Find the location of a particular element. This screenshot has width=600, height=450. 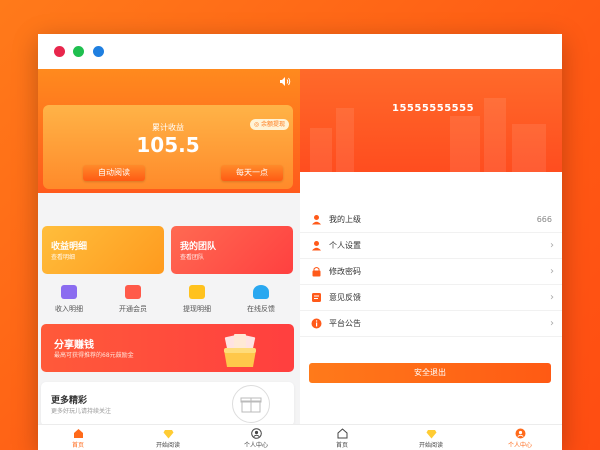

menu-change-password: 修改密码 › is located at coordinates (431, 272).